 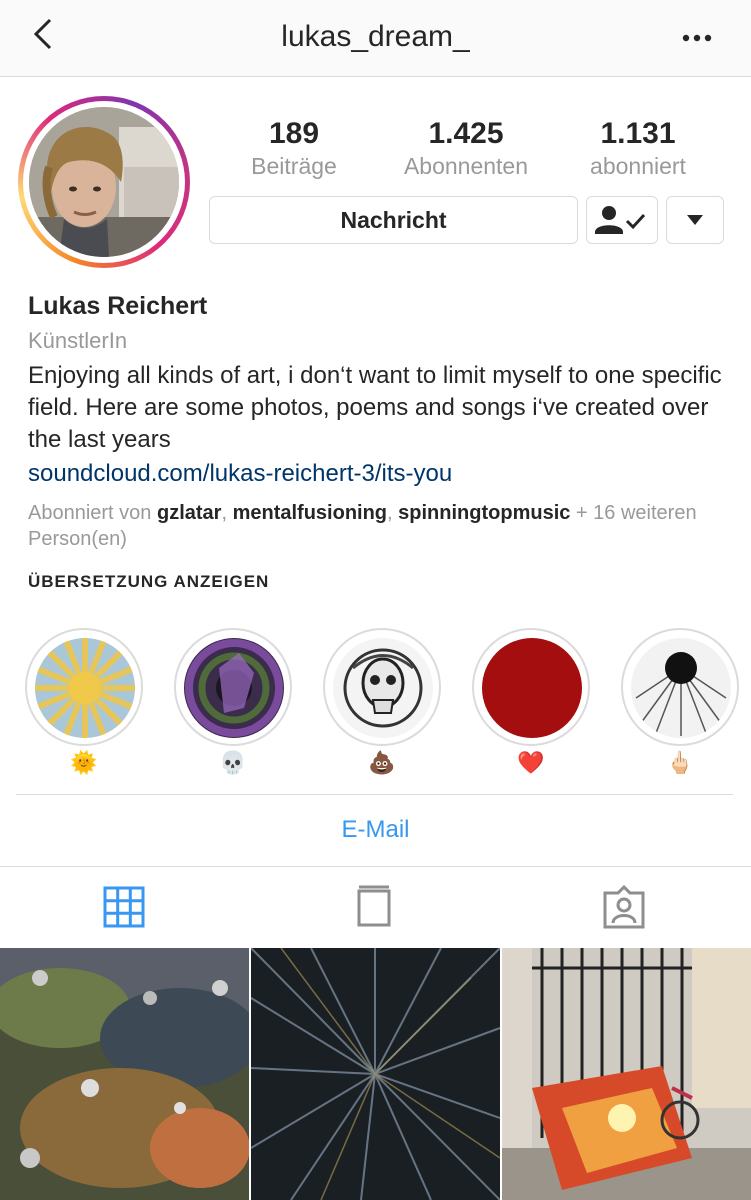 I want to click on stat-posts-label: Beiträge, so click(x=294, y=166).